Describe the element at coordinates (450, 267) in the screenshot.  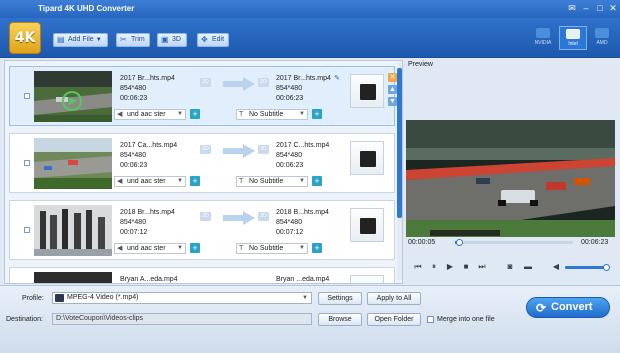
I see `play-icon: ▶` at that location.